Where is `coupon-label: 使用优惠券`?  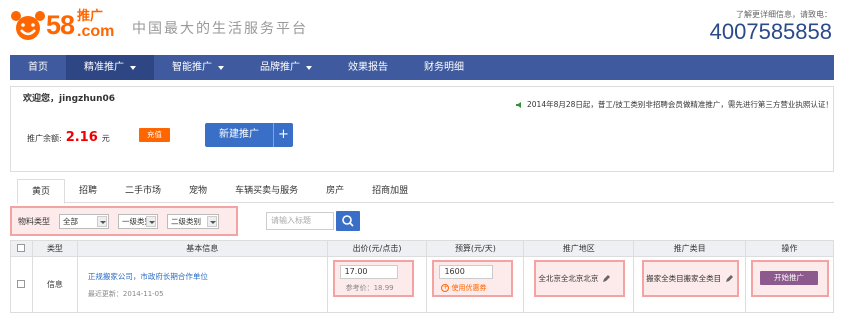 coupon-label: 使用优惠券 is located at coordinates (469, 288).